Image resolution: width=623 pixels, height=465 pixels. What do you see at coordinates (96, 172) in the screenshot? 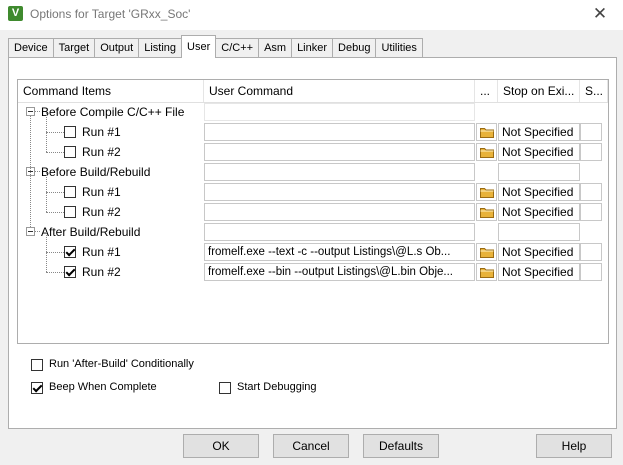
I see `group-label: Before Build/Rebuild` at bounding box center [96, 172].